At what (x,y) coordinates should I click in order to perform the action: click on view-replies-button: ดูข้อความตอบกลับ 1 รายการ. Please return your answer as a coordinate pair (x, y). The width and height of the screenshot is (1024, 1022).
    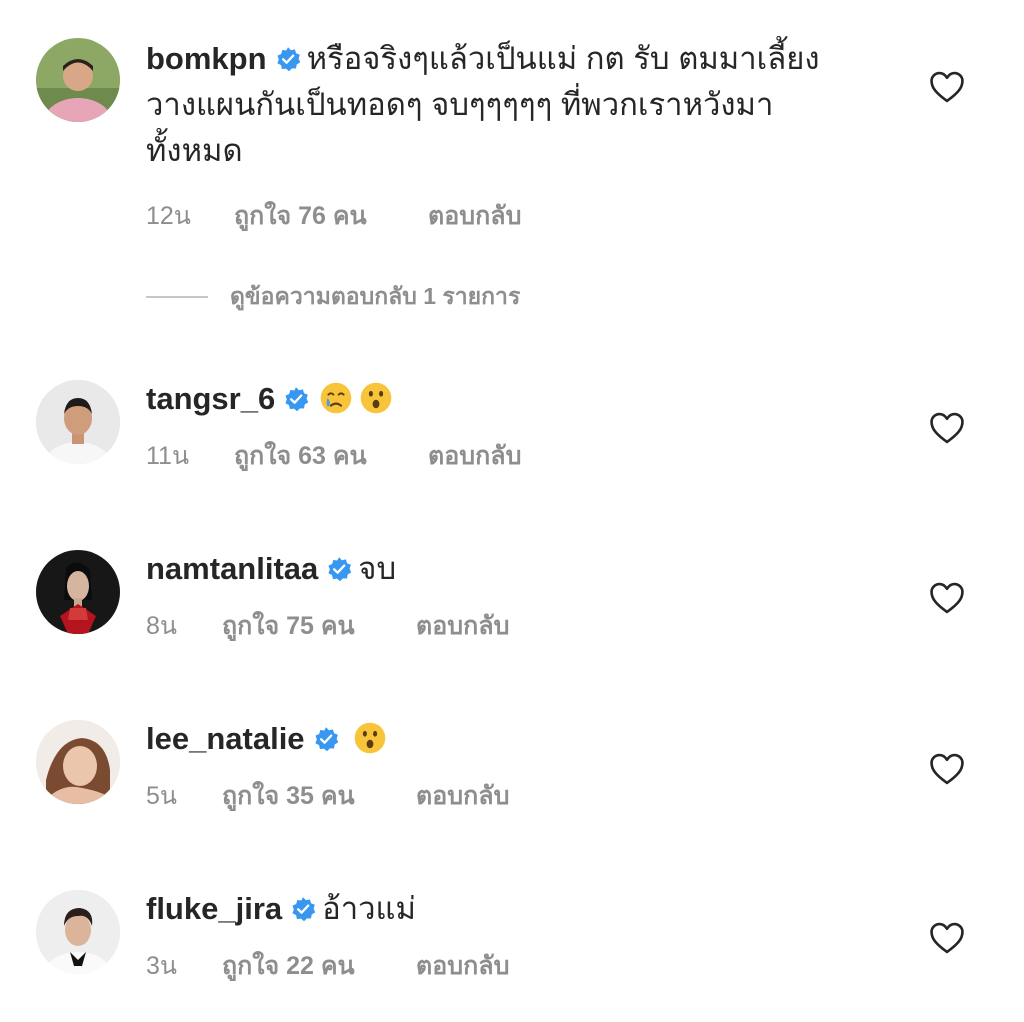
    Looking at the image, I should click on (333, 297).